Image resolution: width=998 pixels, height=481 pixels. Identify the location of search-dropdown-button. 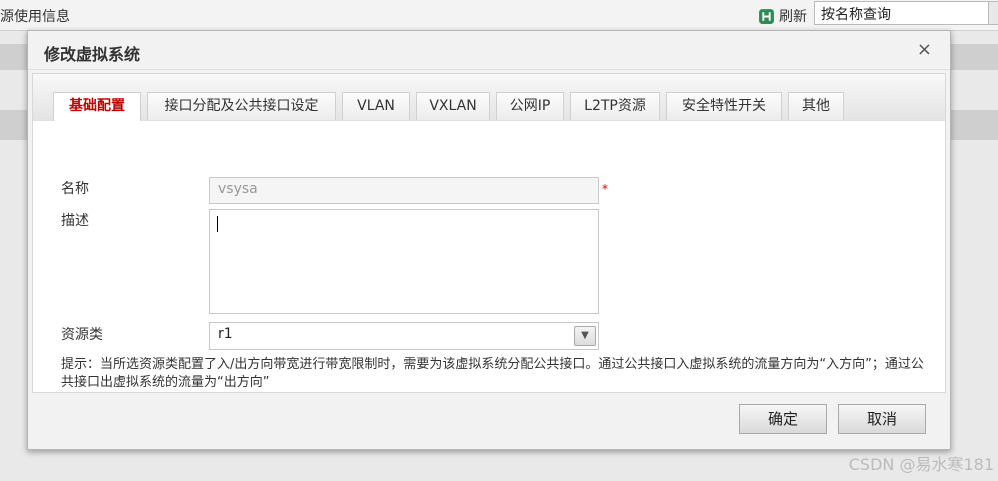
(993, 13).